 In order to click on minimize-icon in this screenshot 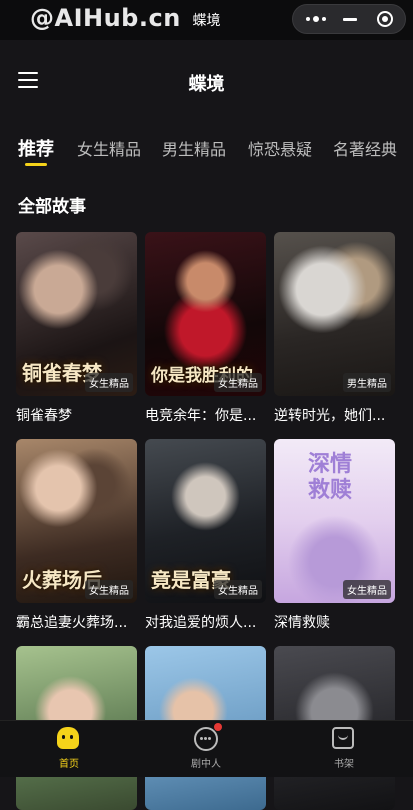, I will do `click(350, 19)`.